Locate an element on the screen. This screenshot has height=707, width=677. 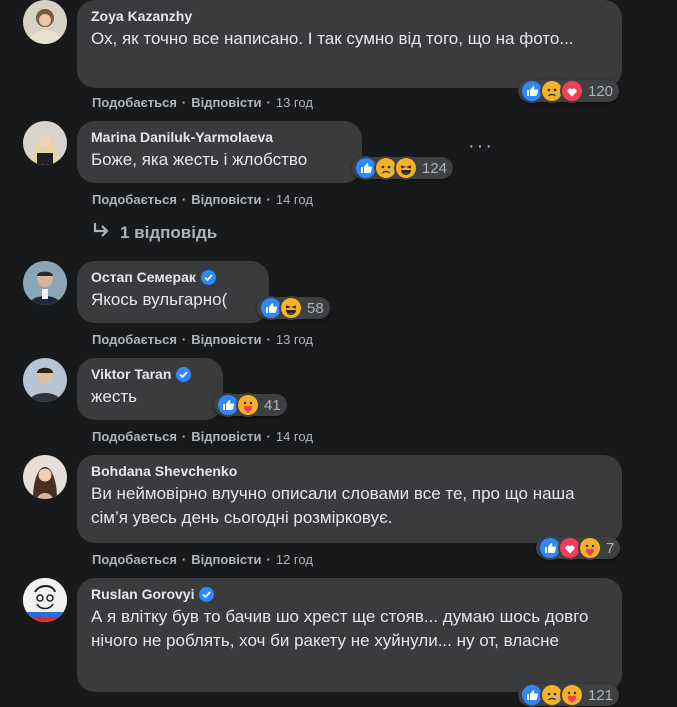
reactions-summary: 58 is located at coordinates (293, 308).